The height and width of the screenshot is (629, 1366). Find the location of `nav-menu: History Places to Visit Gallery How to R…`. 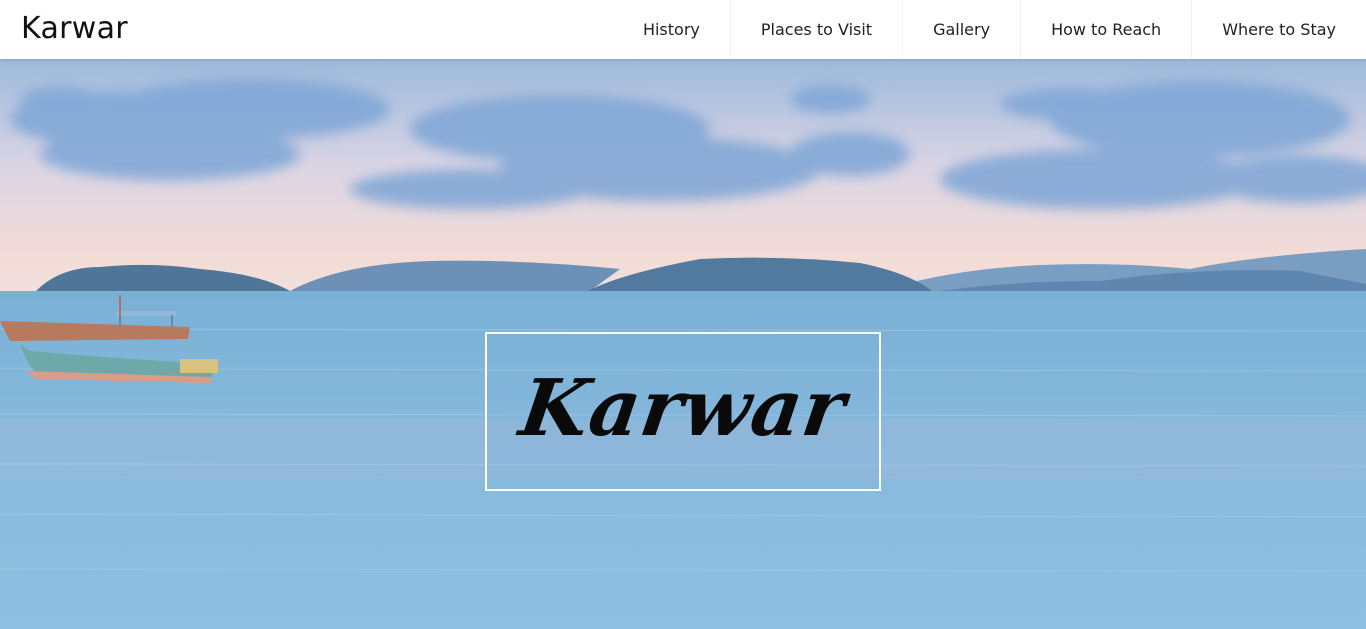

nav-menu: History Places to Visit Gallery How to R… is located at coordinates (989, 29).